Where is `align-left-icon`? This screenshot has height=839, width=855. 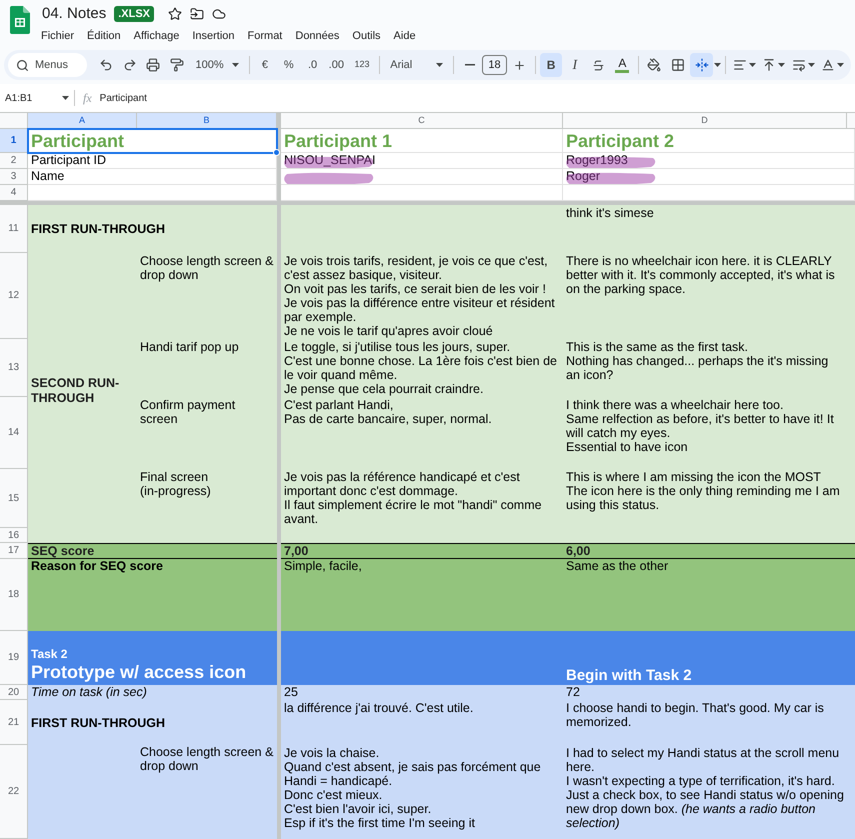 align-left-icon is located at coordinates (739, 65).